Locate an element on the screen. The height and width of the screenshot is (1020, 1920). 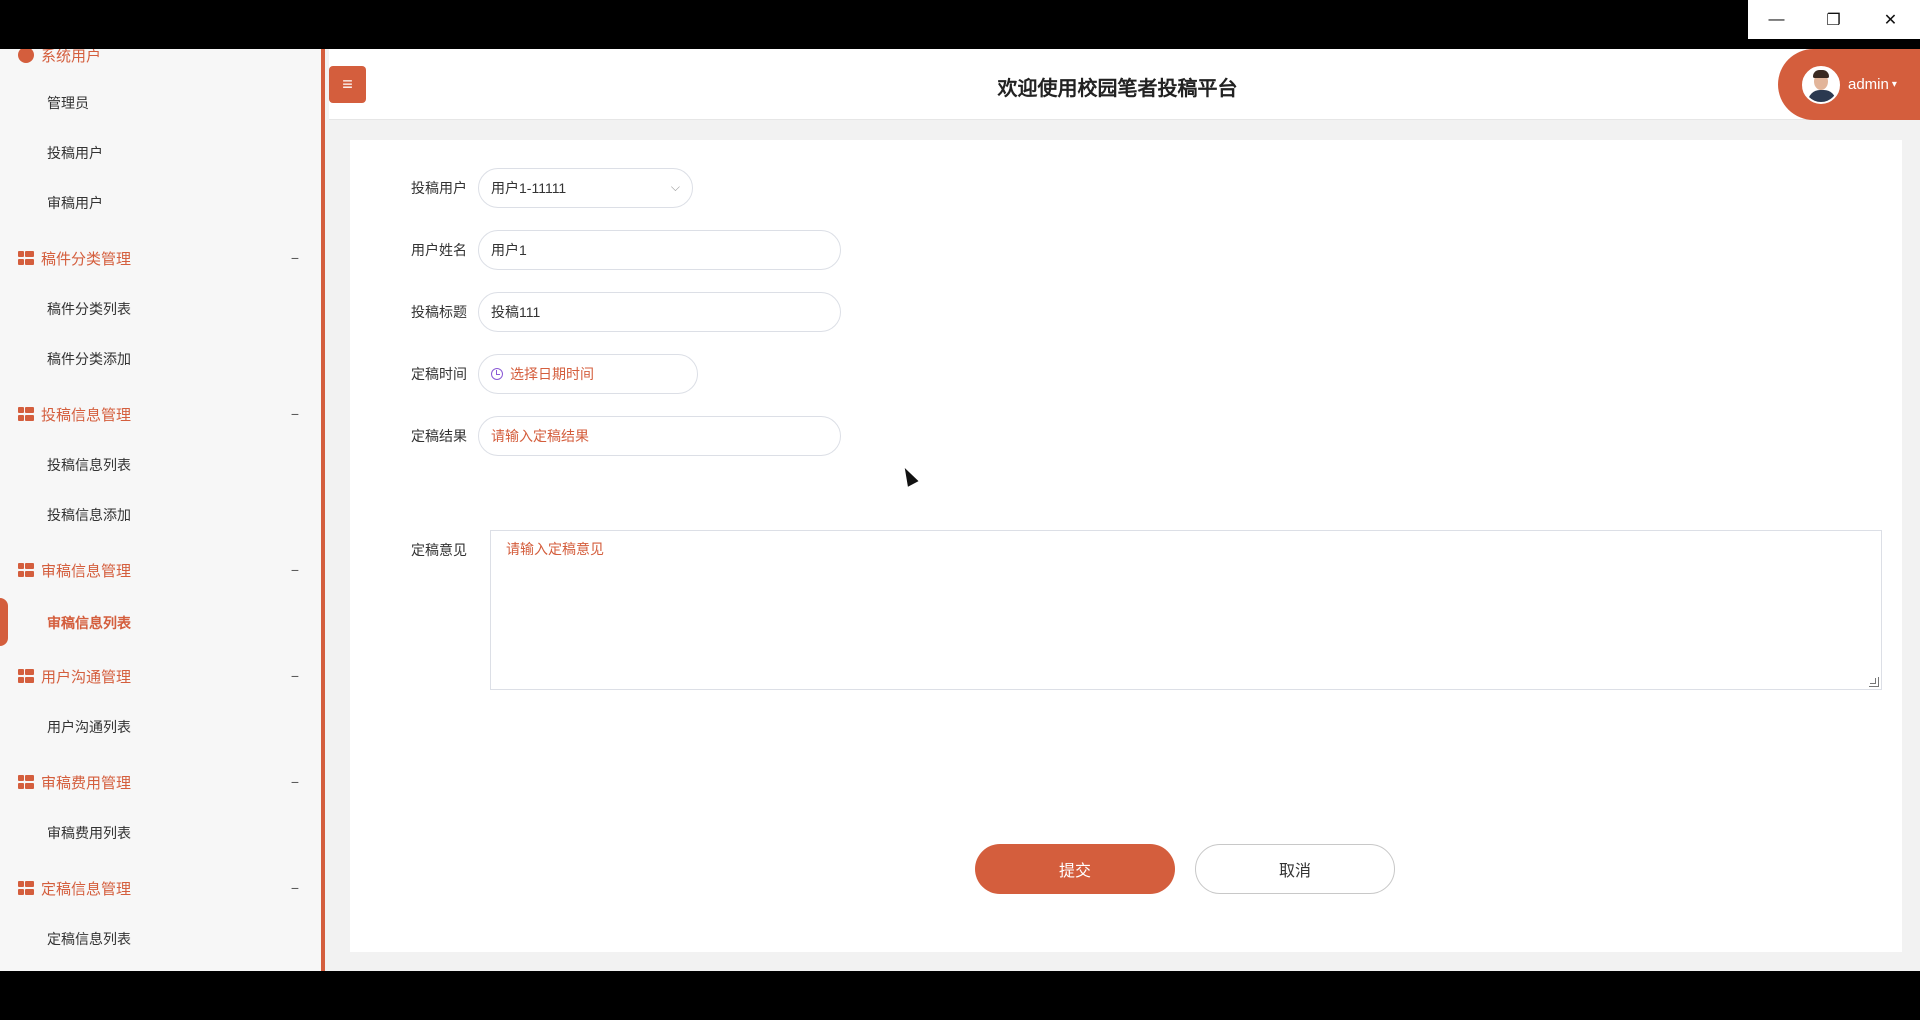
sidebar-group-label: 稿件分类管理 is located at coordinates (86, 259).